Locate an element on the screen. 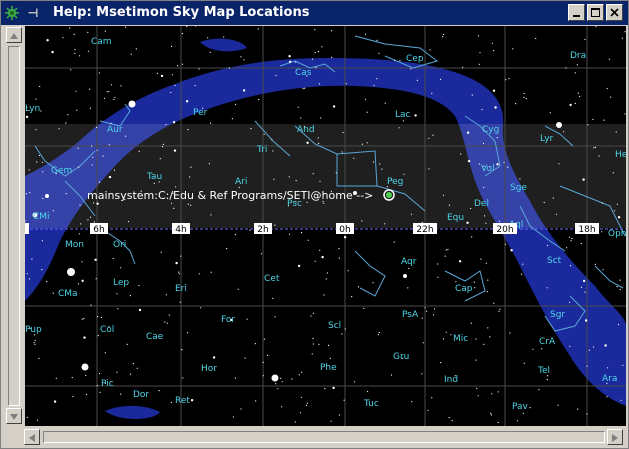 The width and height of the screenshot is (629, 449). arrow-left-icon is located at coordinates (32, 438).